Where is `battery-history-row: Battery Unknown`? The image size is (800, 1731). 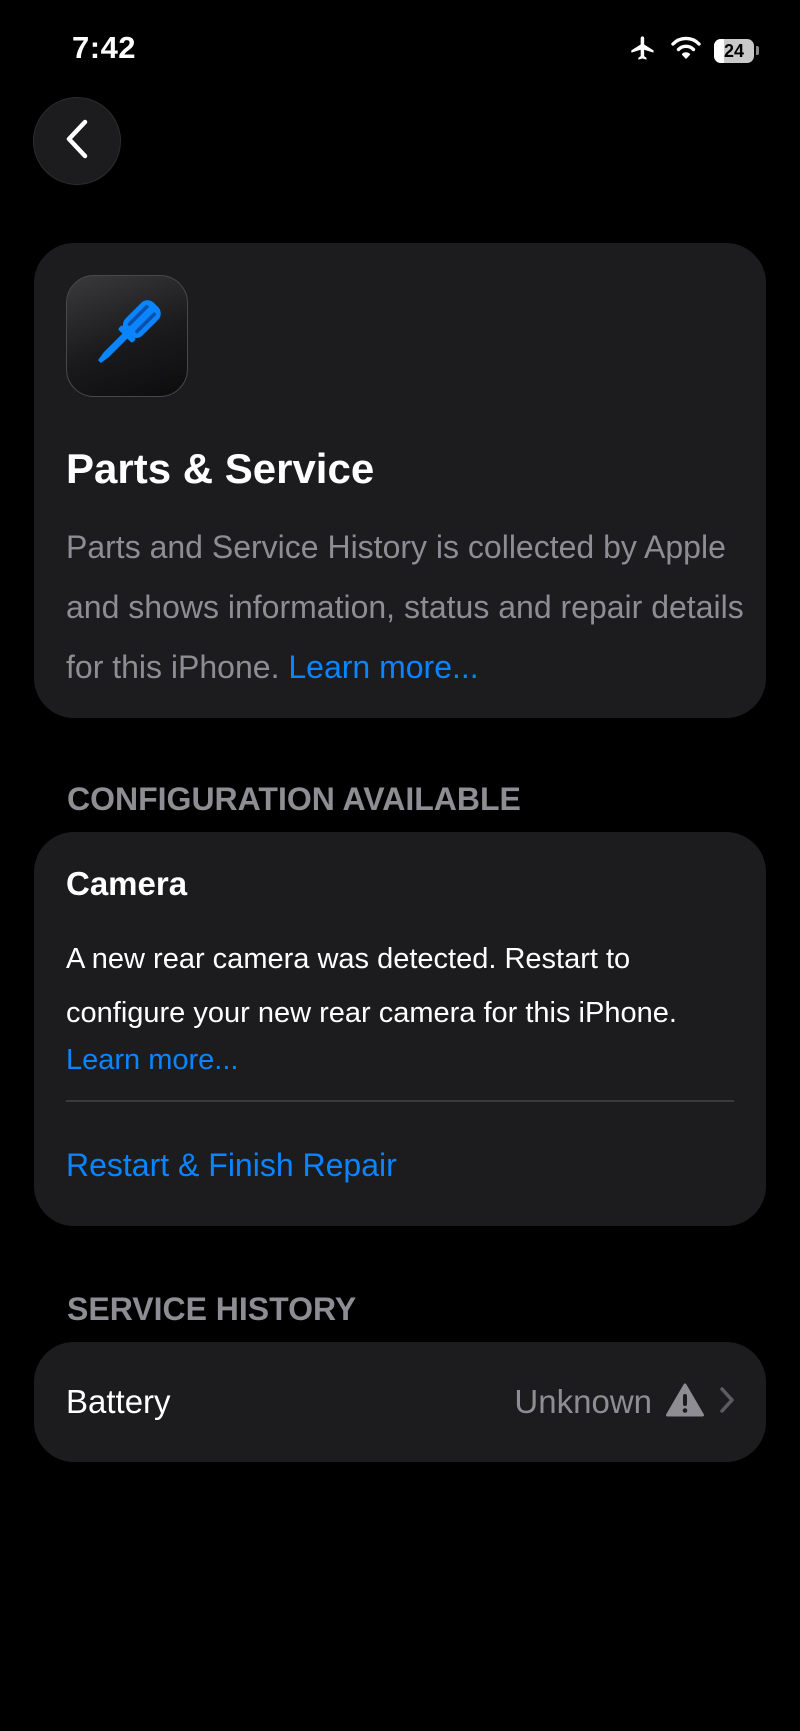
battery-history-row: Battery Unknown is located at coordinates (400, 1402).